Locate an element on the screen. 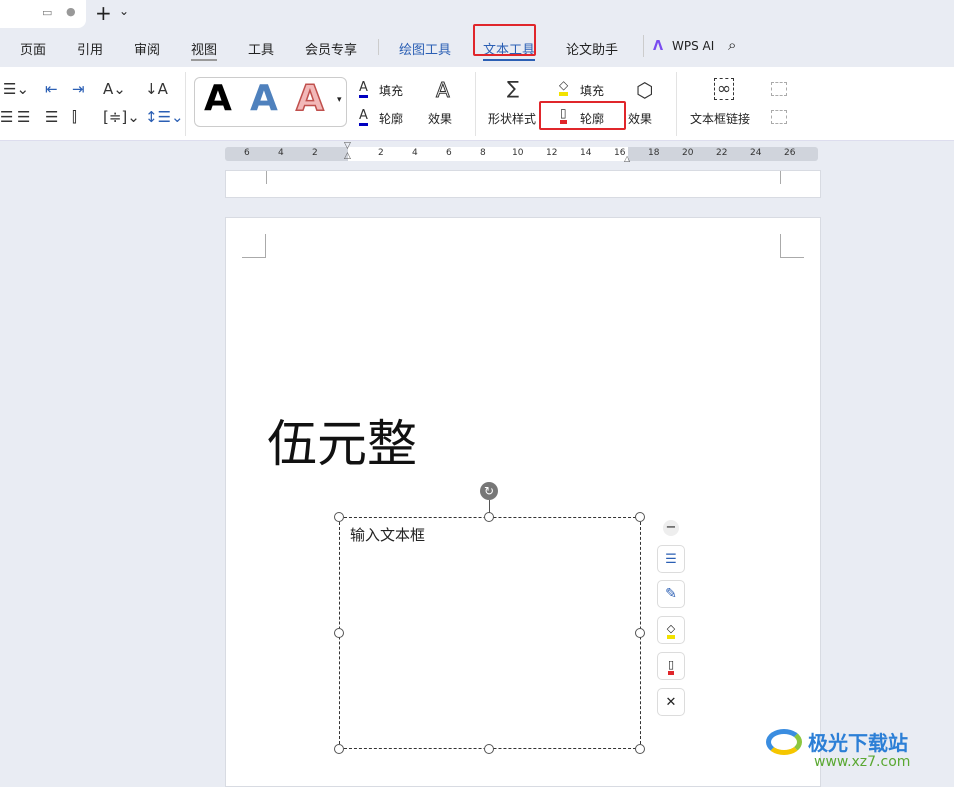 The height and width of the screenshot is (787, 954). menu-page: 页面 is located at coordinates (33, 48).